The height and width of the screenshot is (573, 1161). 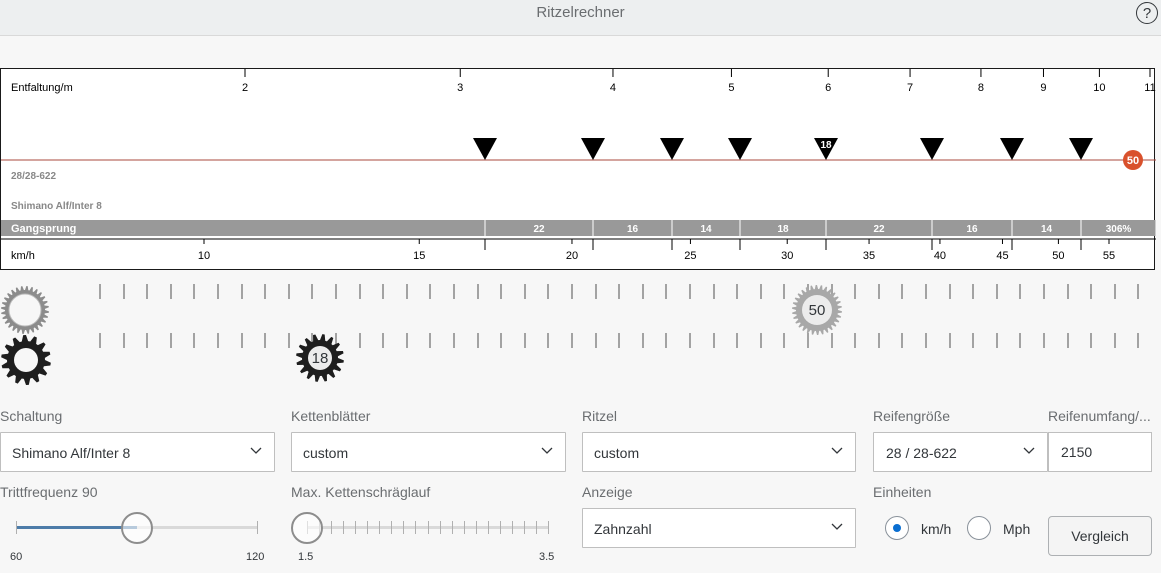 I want to click on radio-kmh-label: km/h, so click(x=936, y=529).